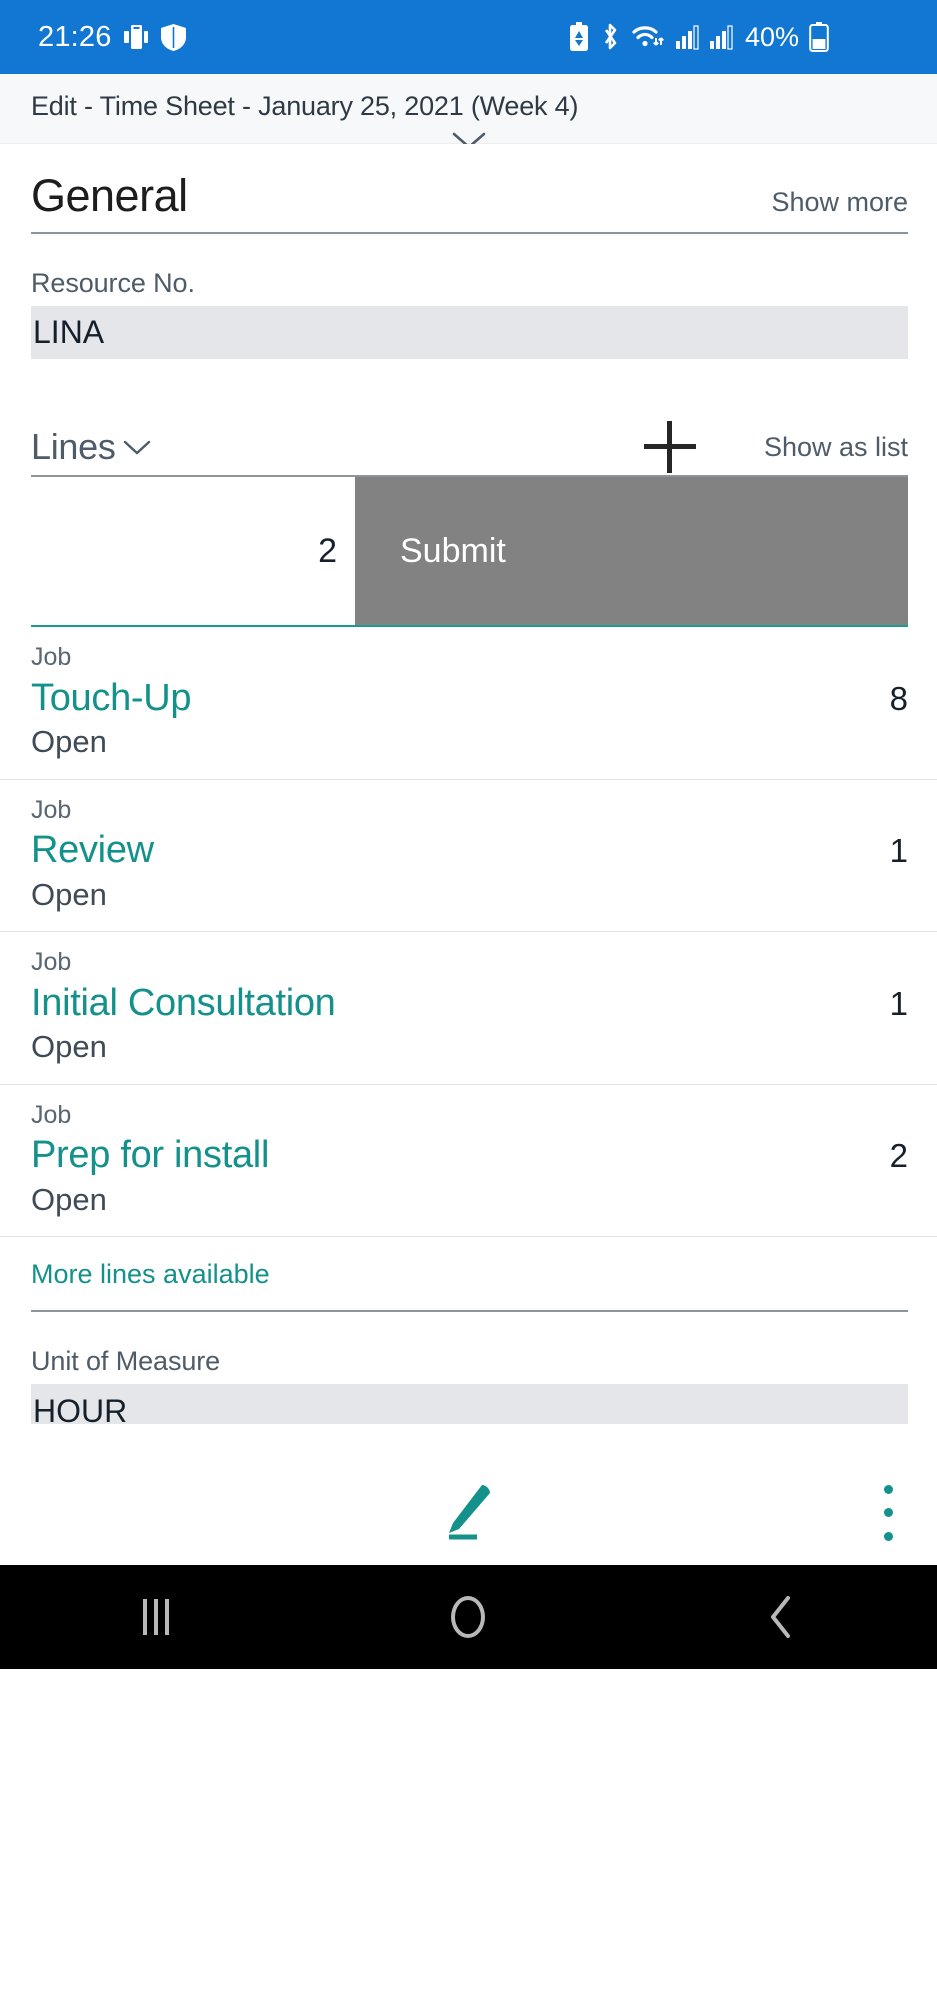 The image size is (937, 1997). I want to click on shield-icon, so click(173, 37).